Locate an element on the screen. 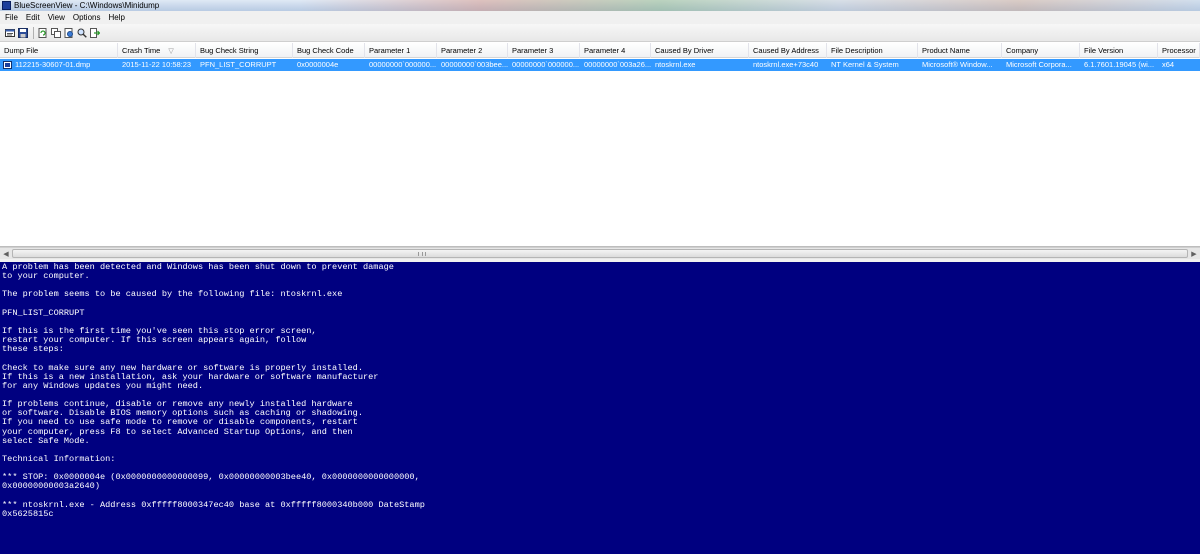 The height and width of the screenshot is (554, 1200). menu-options: Options is located at coordinates (87, 17).